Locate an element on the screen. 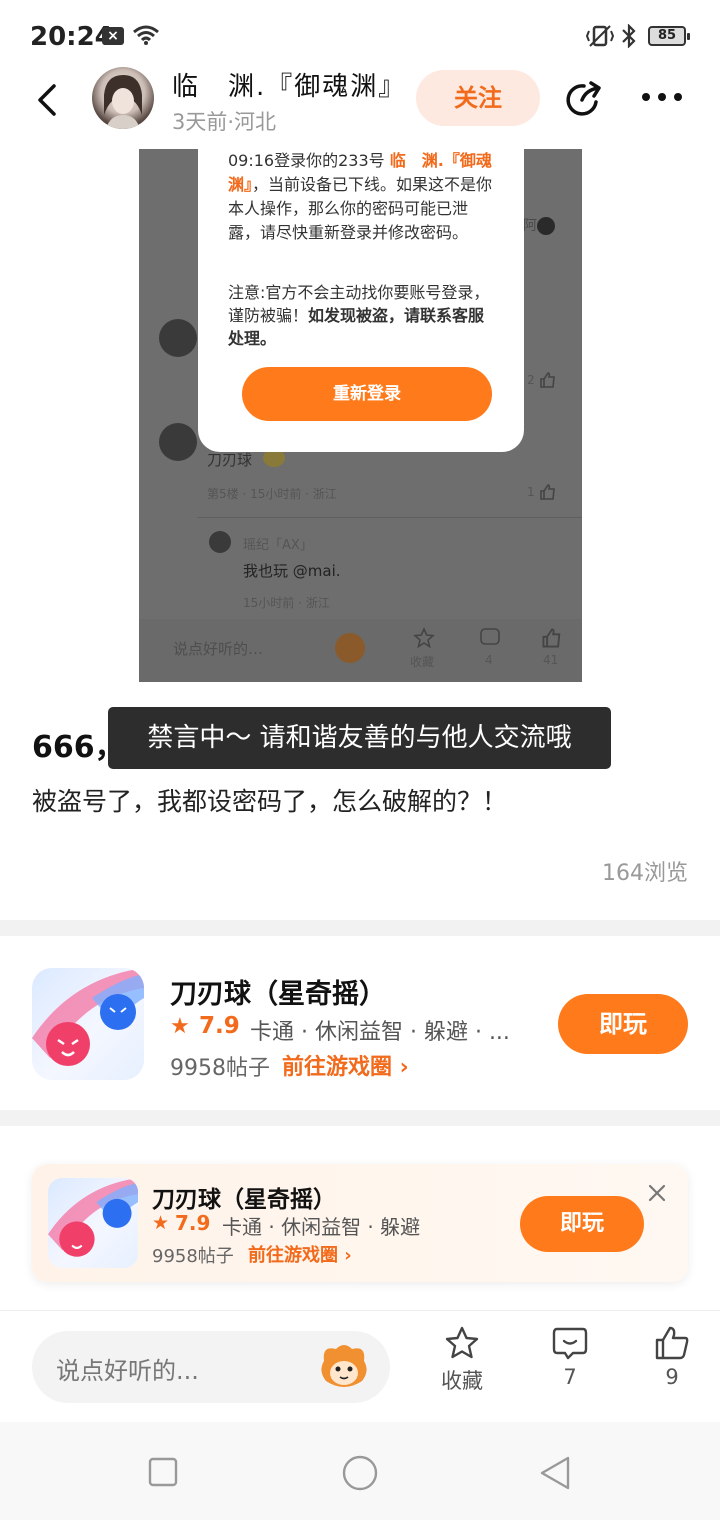 This screenshot has height=1520, width=720. star-outline-icon is located at coordinates (462, 1342).